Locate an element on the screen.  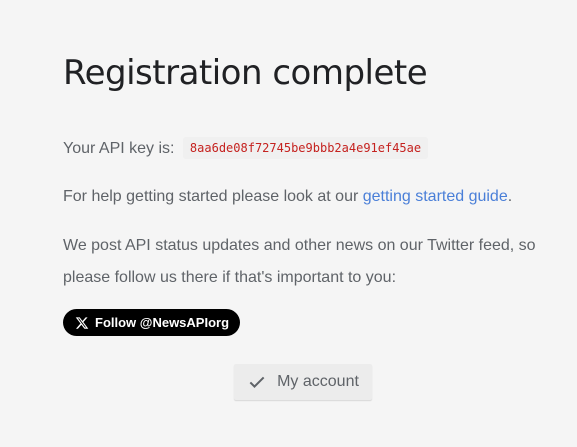
twitter-follow-button: Follow @NewsAPIorg is located at coordinates (152, 322).